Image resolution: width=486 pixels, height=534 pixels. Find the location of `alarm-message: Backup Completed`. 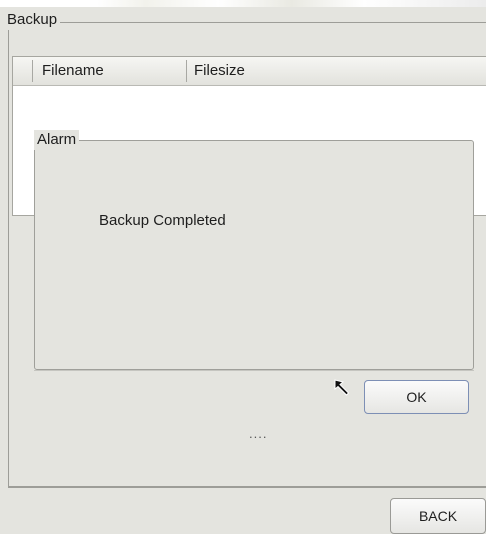

alarm-message: Backup Completed is located at coordinates (162, 220).